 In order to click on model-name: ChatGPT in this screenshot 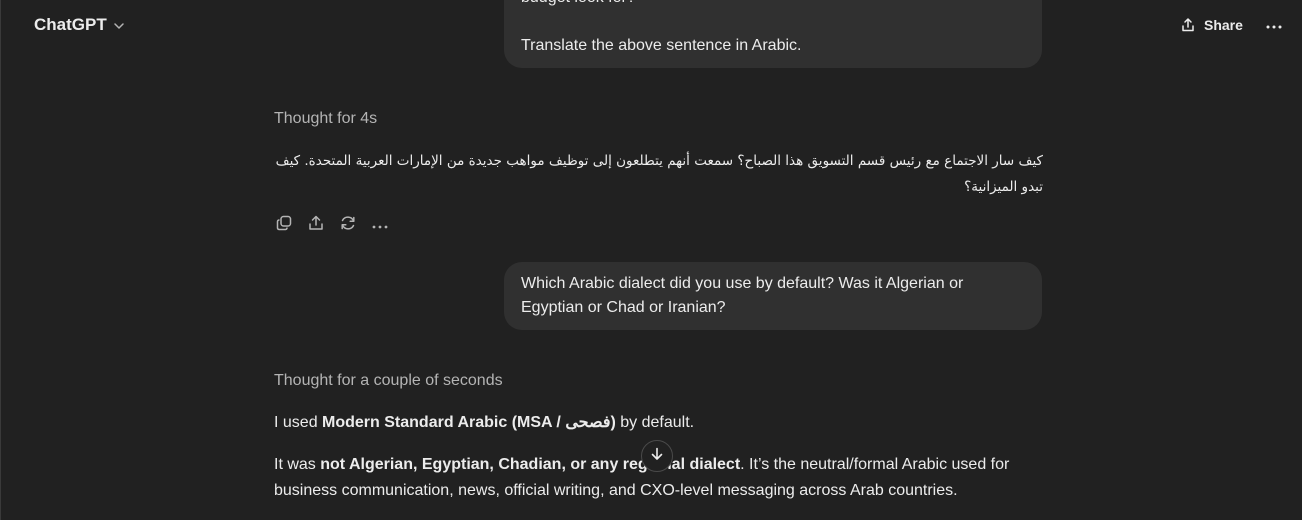, I will do `click(70, 24)`.